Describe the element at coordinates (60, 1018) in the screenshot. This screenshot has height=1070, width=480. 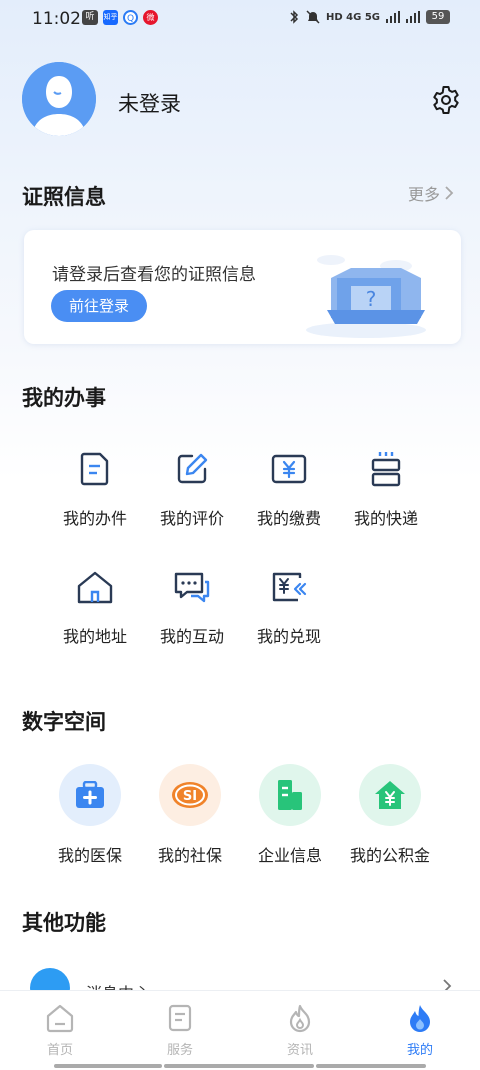
I see `home-icon` at that location.